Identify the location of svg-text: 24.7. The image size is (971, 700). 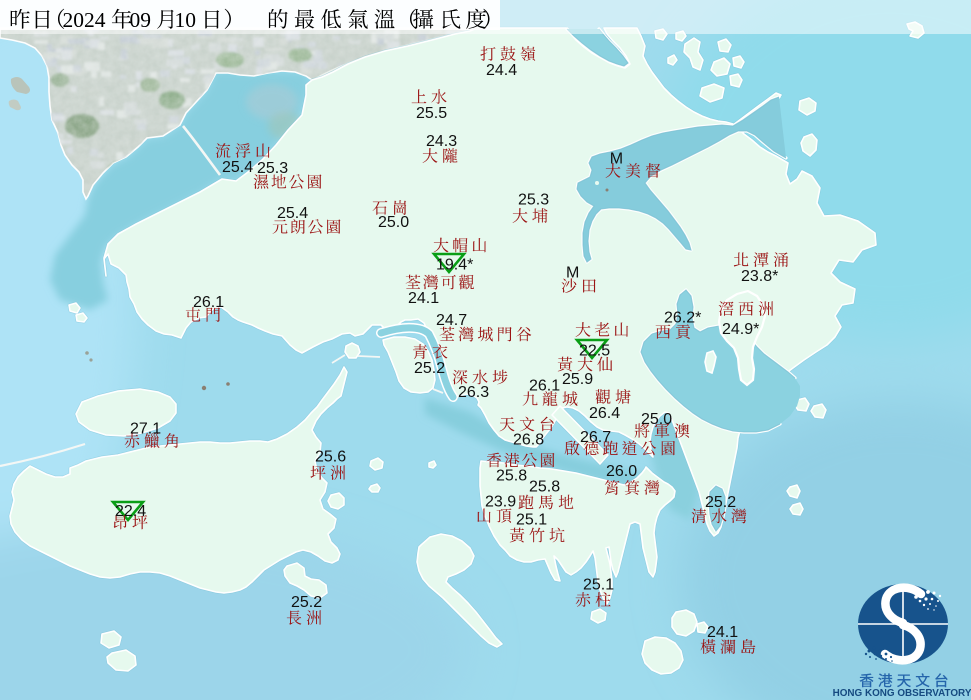
(451, 320).